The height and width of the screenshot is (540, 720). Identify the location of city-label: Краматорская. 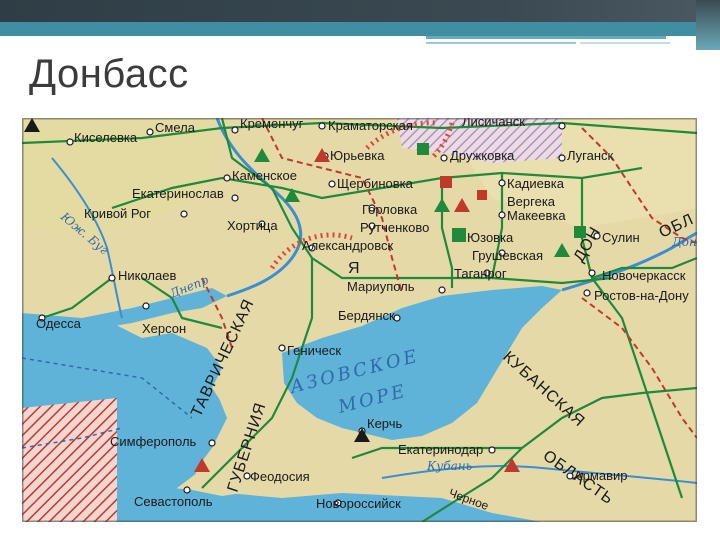
(370, 125).